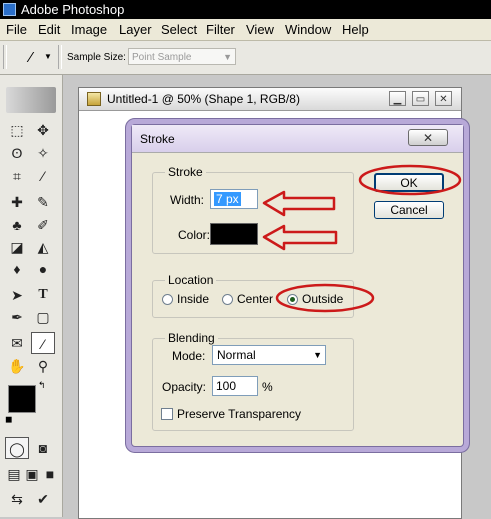 The image size is (491, 519). Describe the element at coordinates (300, 237) in the screenshot. I see `annotation-arrow-color` at that location.